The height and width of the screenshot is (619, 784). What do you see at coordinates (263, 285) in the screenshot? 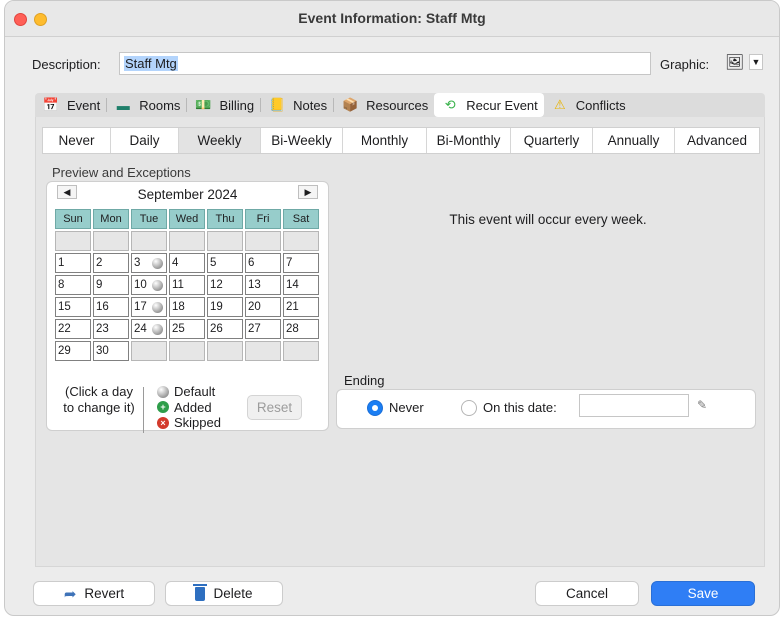
I see `calendar-day: 13` at bounding box center [263, 285].